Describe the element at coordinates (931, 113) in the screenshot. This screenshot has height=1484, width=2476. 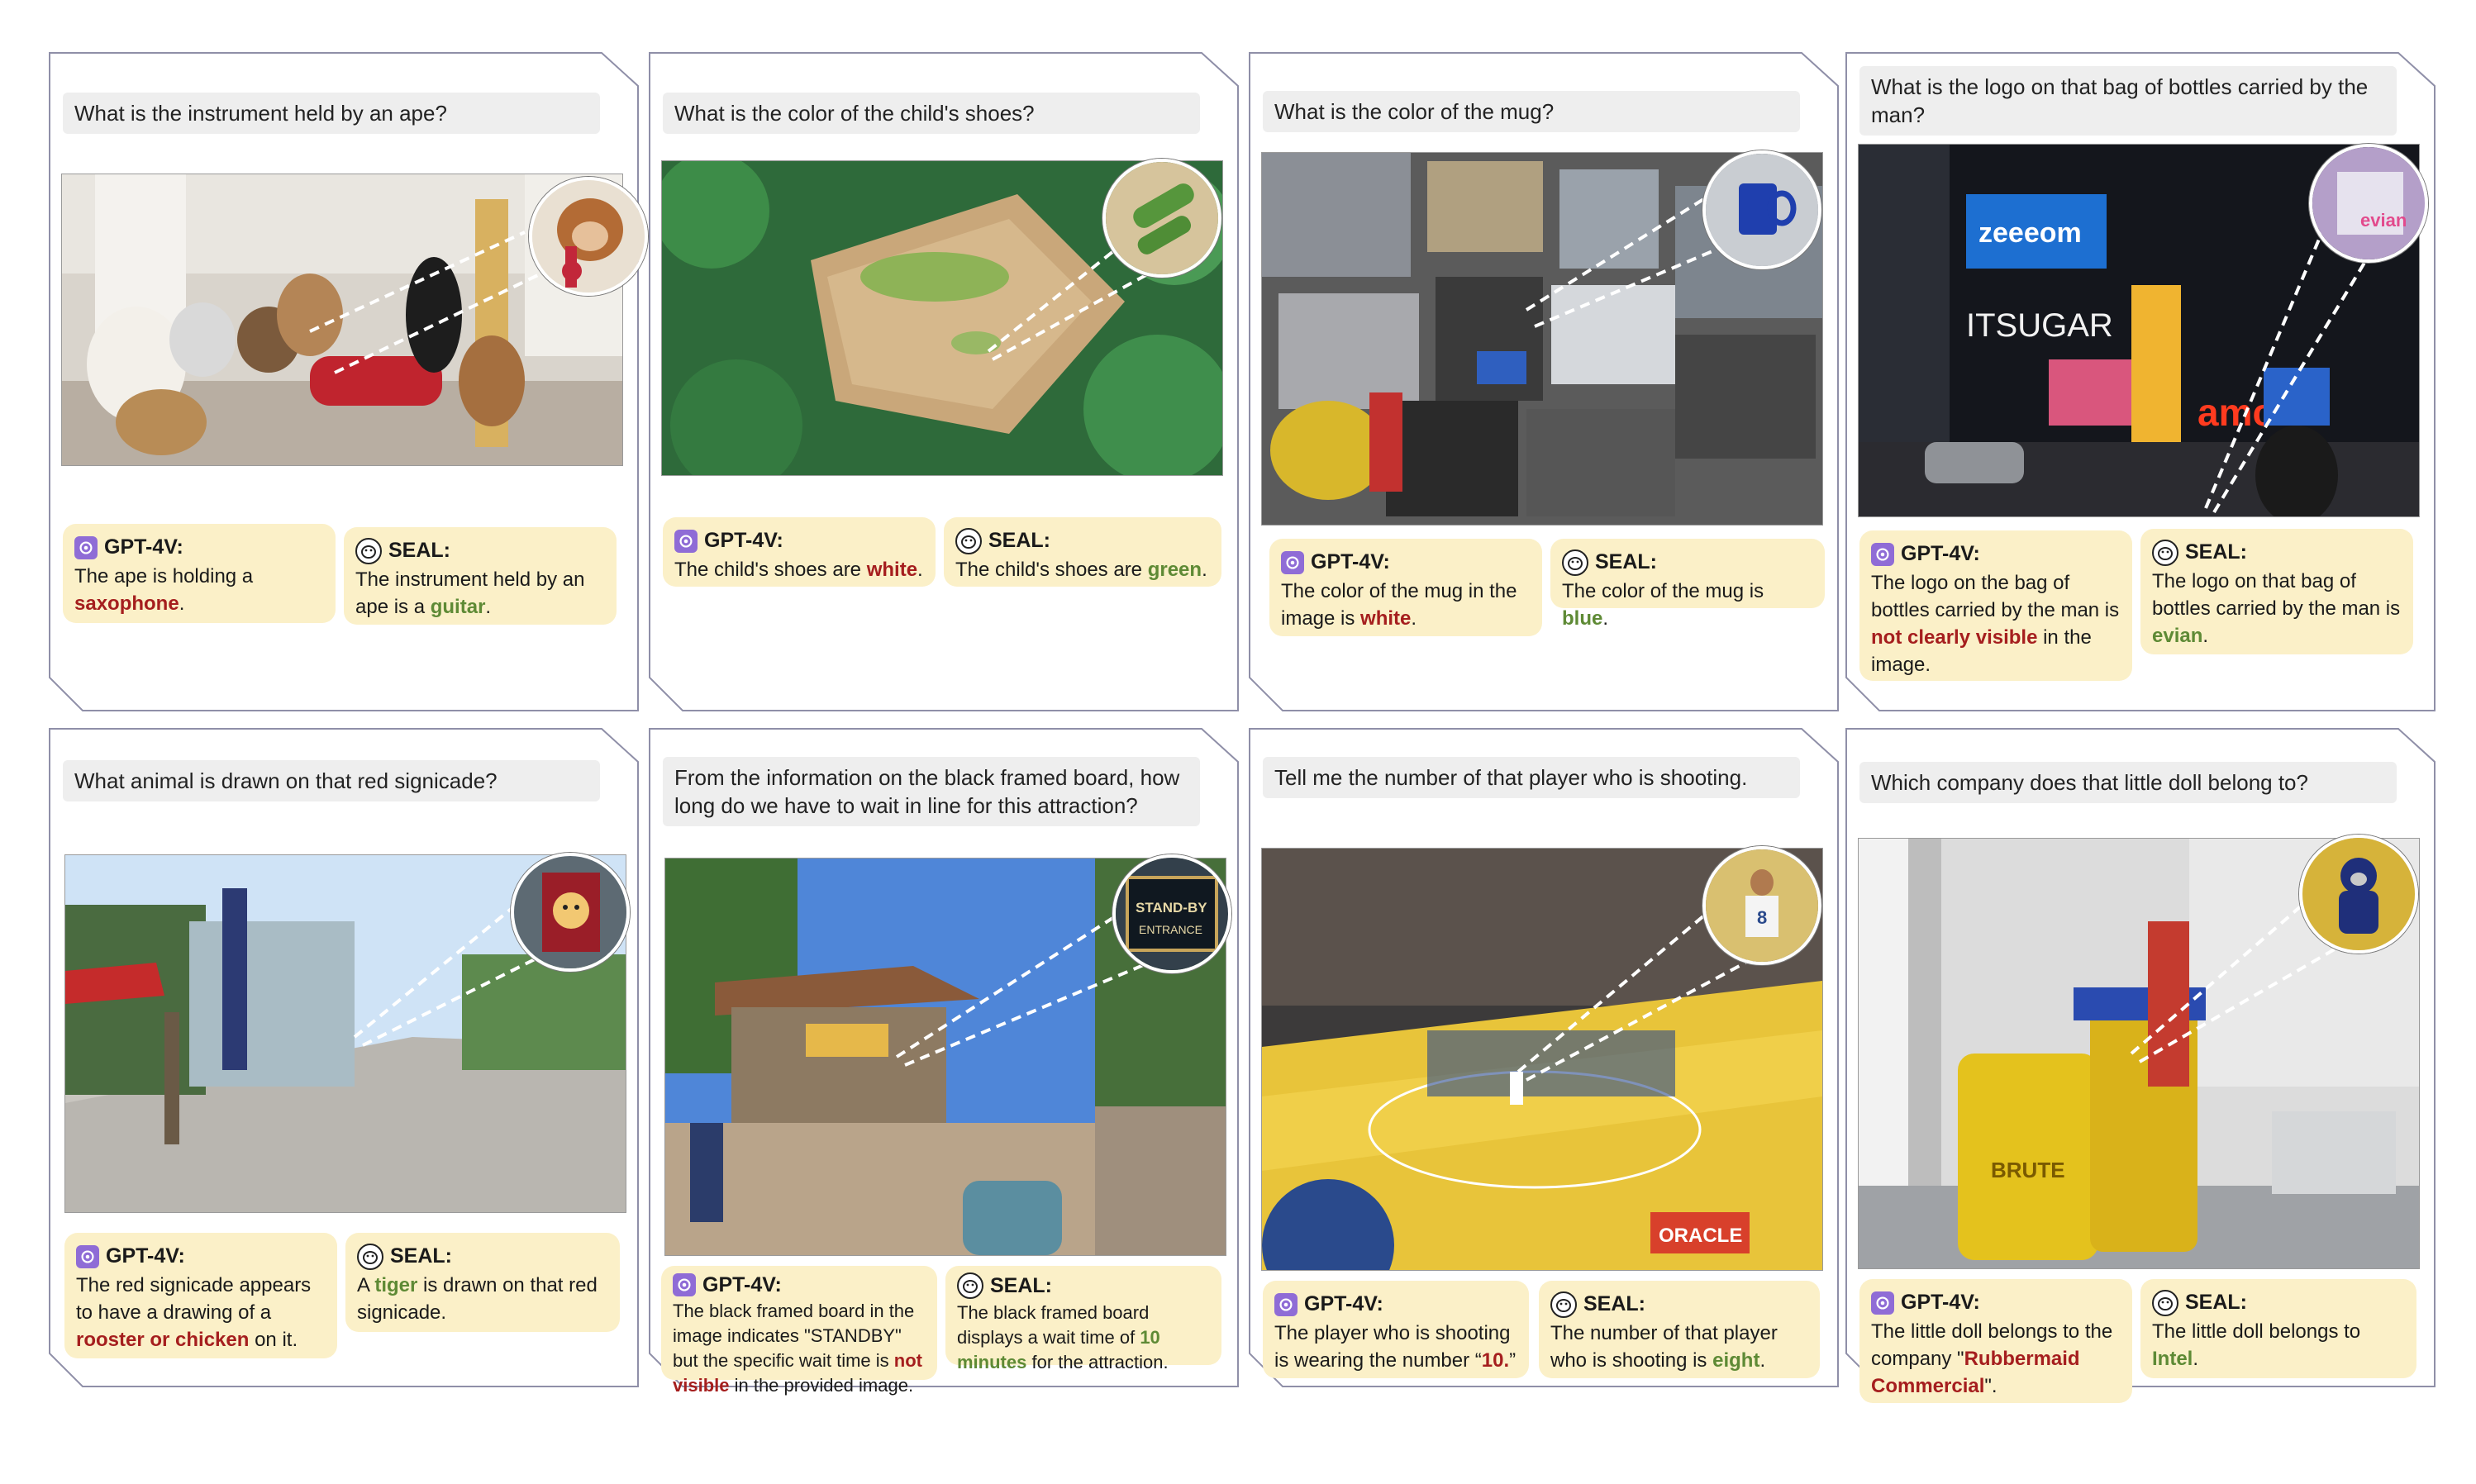
I see `question: What is the color of the child's shoes?` at that location.